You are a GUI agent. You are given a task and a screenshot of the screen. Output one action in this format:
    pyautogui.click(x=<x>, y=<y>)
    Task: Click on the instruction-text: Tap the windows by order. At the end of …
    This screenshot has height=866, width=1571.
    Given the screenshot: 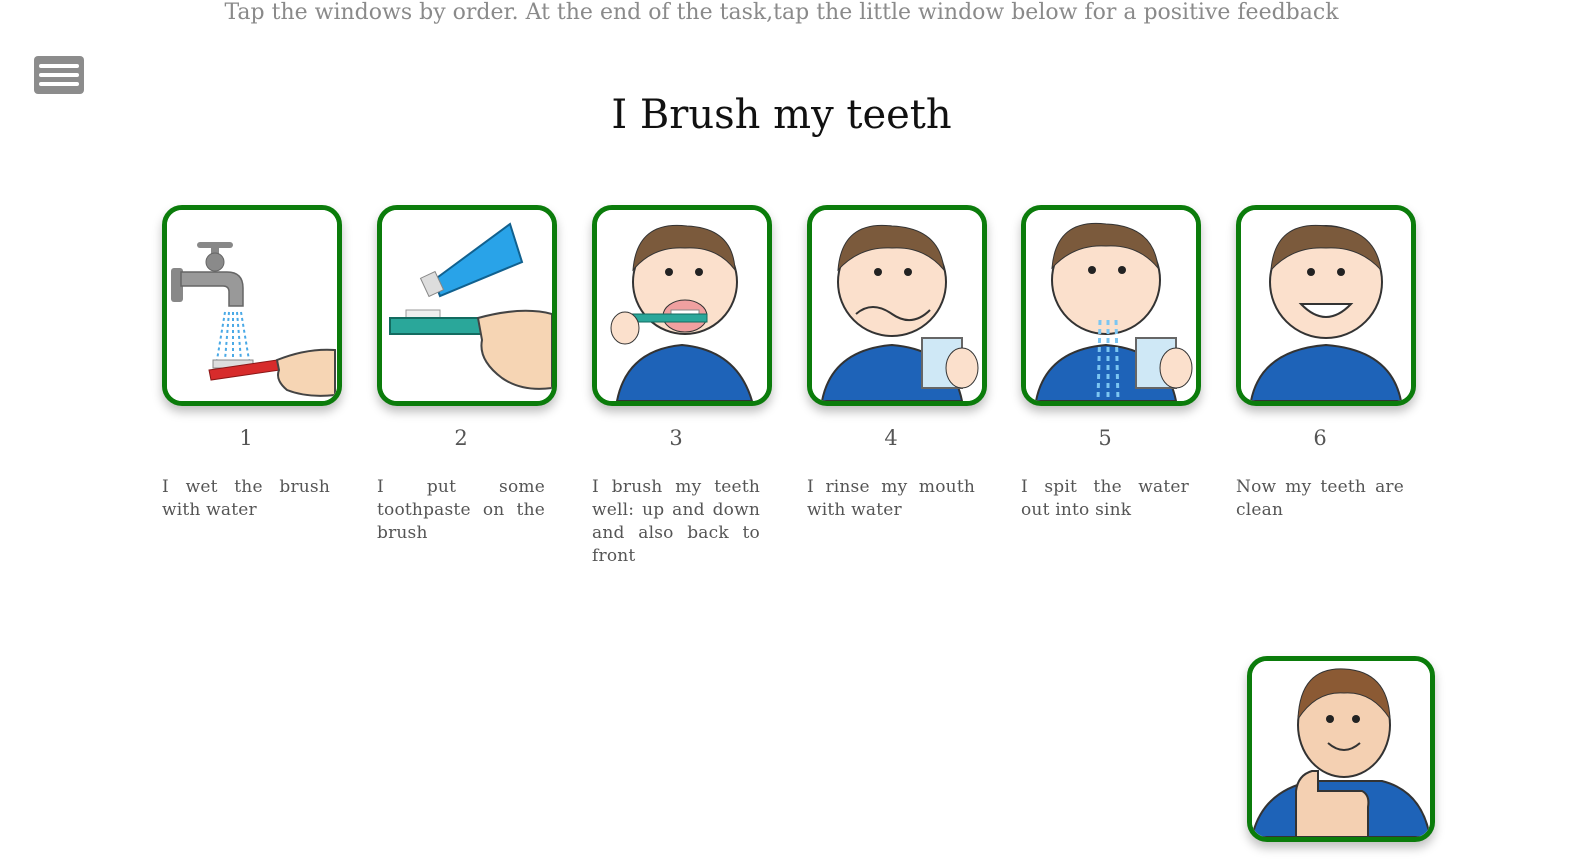 What is the action you would take?
    pyautogui.click(x=781, y=12)
    